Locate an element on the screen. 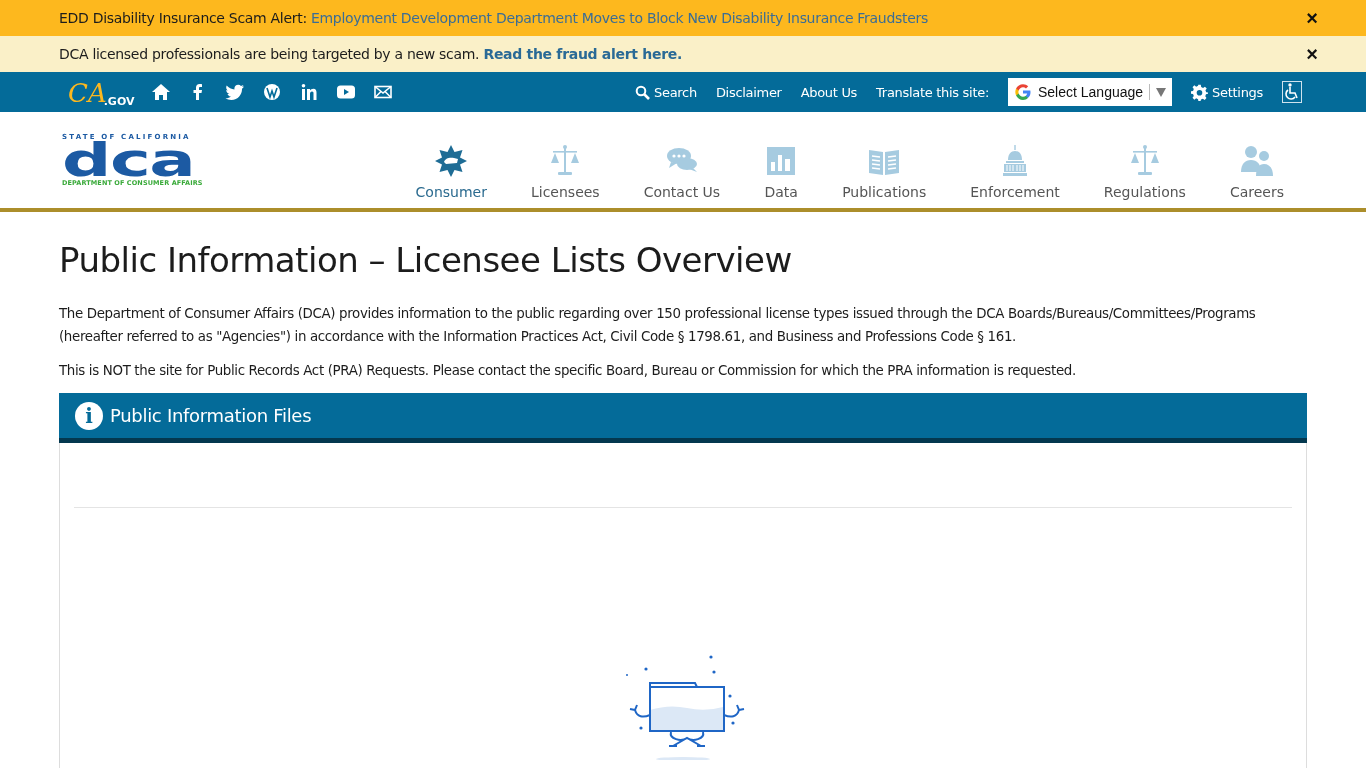 The height and width of the screenshot is (768, 1366). alert-message: EDD Disability Insurance Scam Alert: Employment Development Department Moves to Block New Disability Insurance Fraudsters is located at coordinates (493, 18).